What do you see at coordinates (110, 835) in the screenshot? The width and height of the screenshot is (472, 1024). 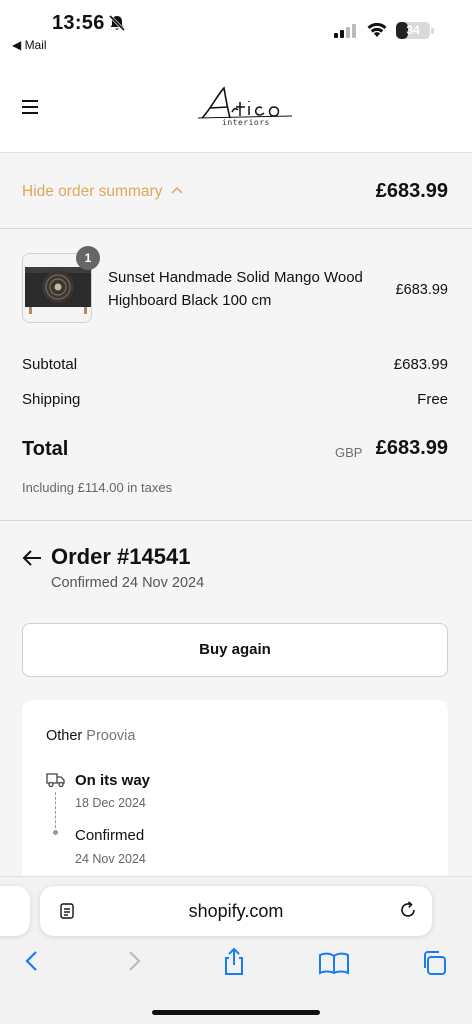 I see `status-step-confirmed: Confirmed` at bounding box center [110, 835].